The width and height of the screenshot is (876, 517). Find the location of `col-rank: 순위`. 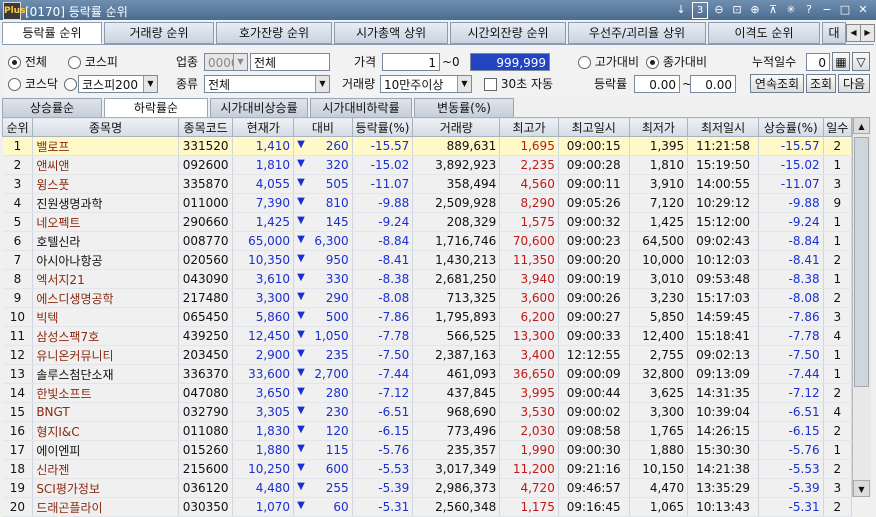

col-rank: 순위 is located at coordinates (17, 127).